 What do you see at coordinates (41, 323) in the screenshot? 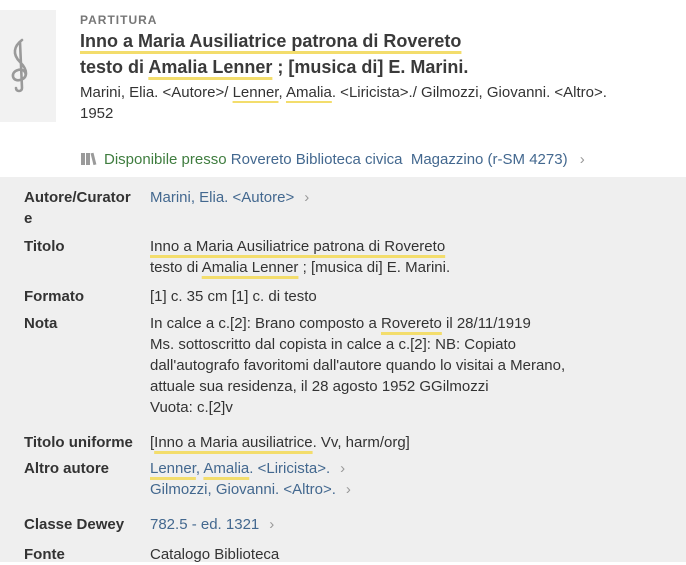
I see `note-label: Nota` at bounding box center [41, 323].